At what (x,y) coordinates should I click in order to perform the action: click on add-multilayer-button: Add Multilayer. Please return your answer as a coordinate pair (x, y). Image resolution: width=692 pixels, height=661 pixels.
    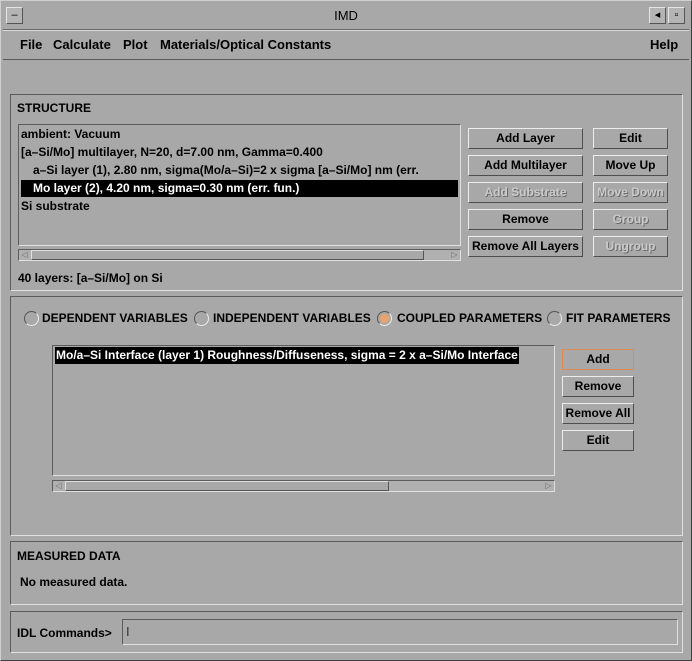
    Looking at the image, I should click on (525, 165).